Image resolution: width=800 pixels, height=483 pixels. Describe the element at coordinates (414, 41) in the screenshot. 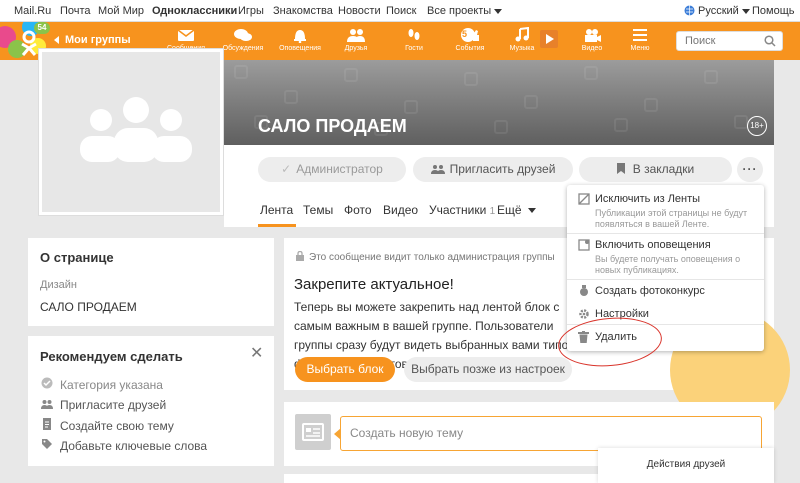

I see `nav-guests: Гости` at that location.